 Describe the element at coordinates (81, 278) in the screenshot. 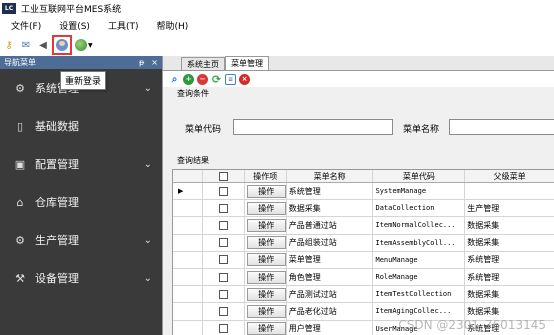

I see `nav-item-equipment: ⚒ 设备管理 ⌄` at that location.